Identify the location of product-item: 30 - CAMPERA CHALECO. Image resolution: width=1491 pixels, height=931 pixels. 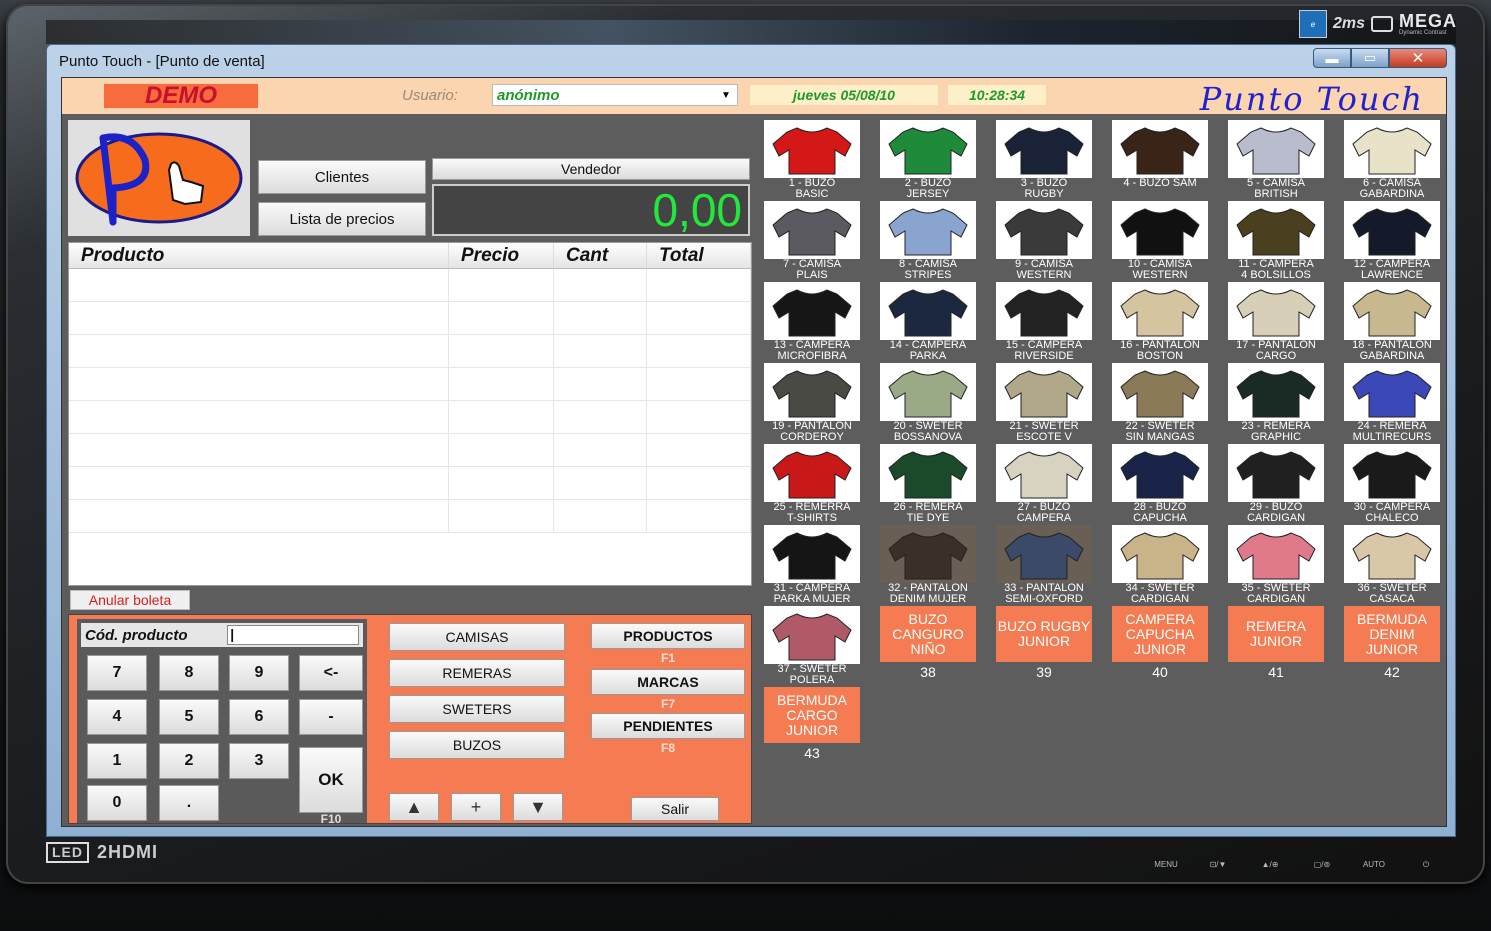
(1392, 485).